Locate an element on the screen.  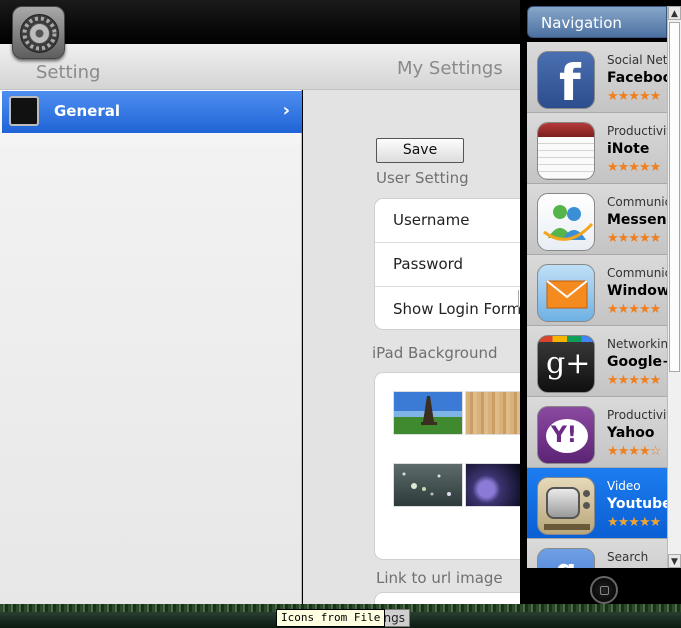
background-group is located at coordinates (454, 466).